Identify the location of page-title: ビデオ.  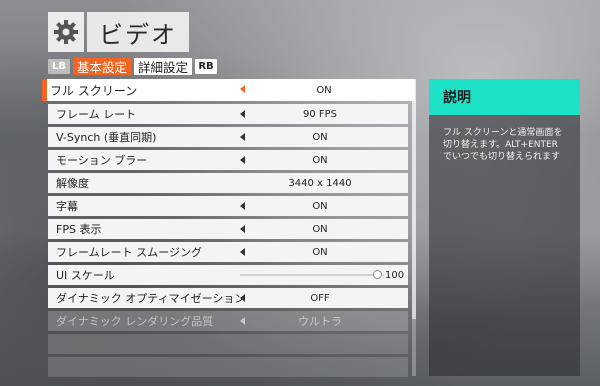
(138, 32).